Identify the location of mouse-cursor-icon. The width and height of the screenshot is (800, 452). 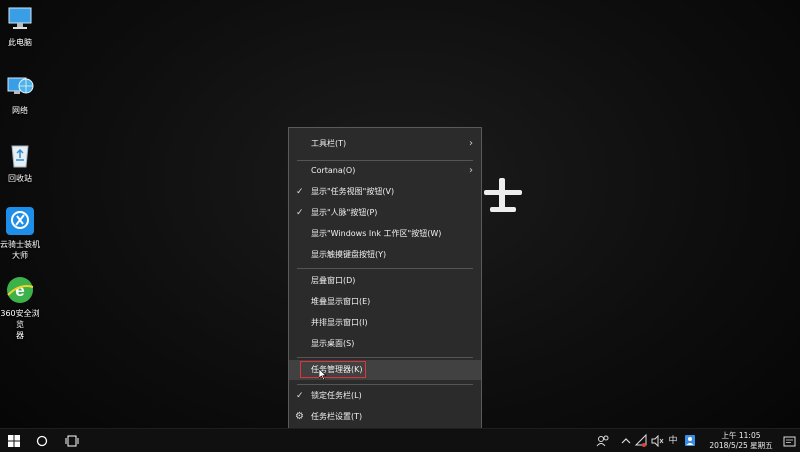
(322, 374).